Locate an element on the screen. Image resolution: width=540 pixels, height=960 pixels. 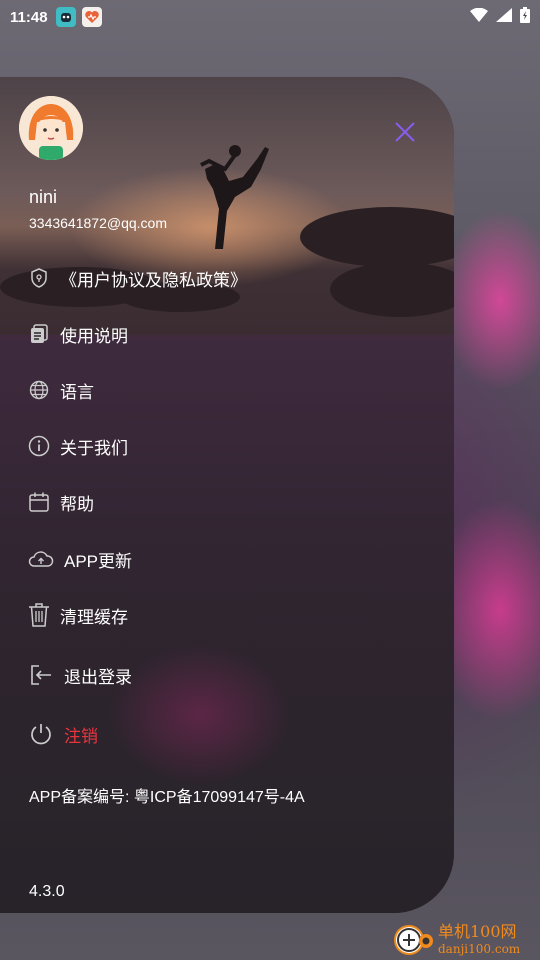
menu-item-label: 关于我们 is located at coordinates (94, 448).